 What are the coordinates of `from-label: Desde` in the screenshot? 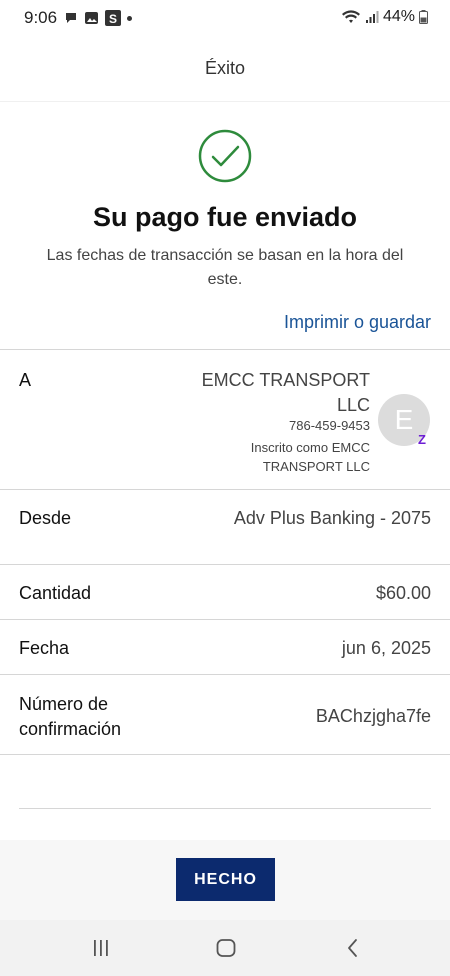 It's located at (45, 518).